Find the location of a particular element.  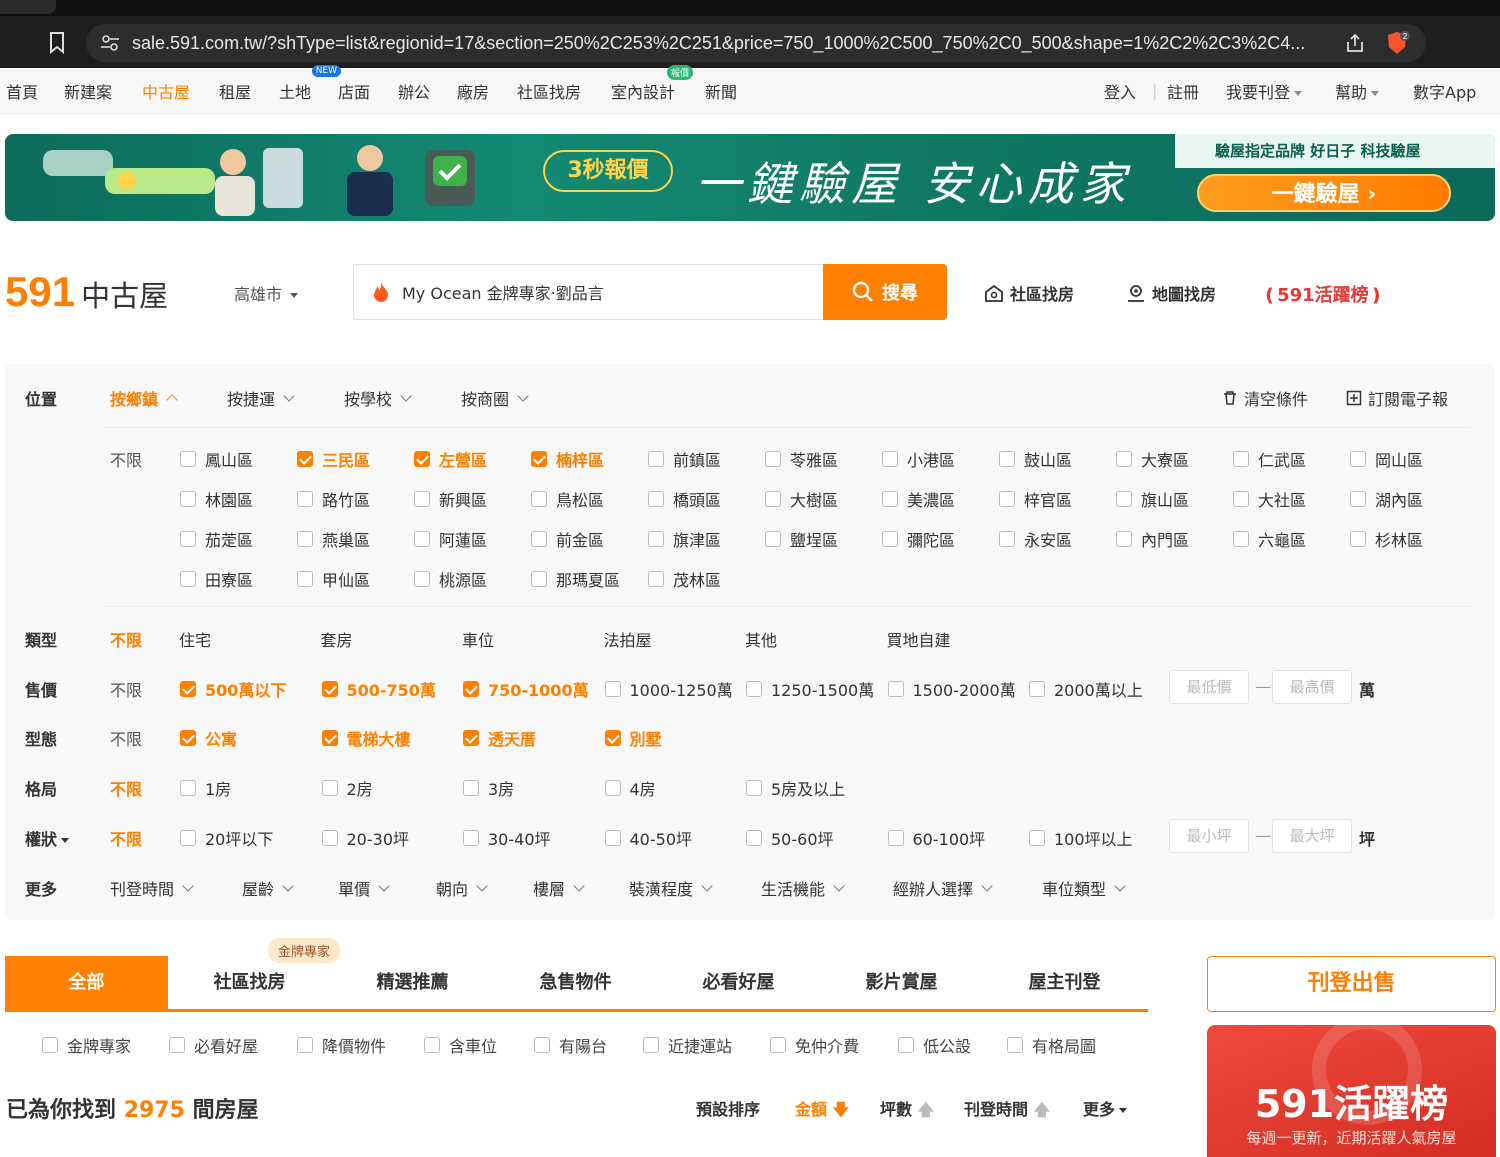

browser-tab is located at coordinates (28, 7).